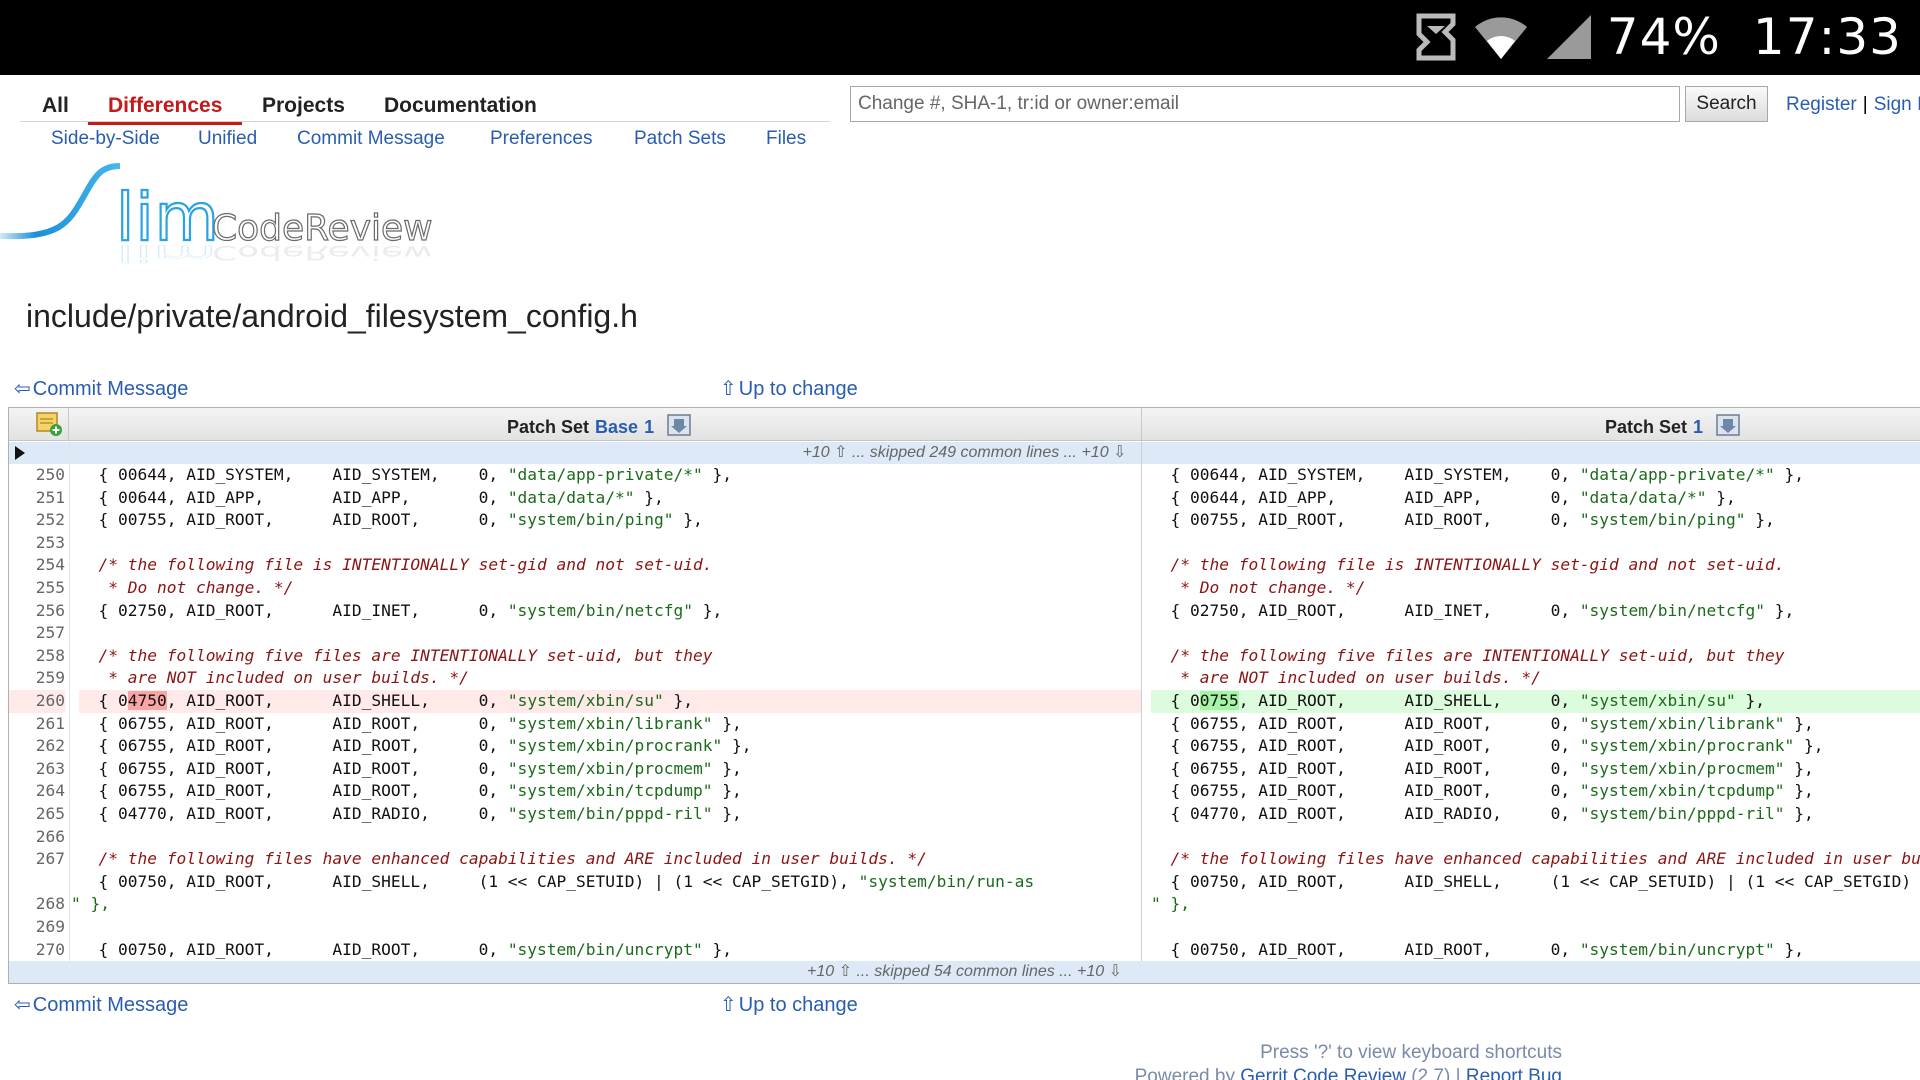 This screenshot has width=1920, height=1080. I want to click on submenu-files: Files, so click(786, 139).